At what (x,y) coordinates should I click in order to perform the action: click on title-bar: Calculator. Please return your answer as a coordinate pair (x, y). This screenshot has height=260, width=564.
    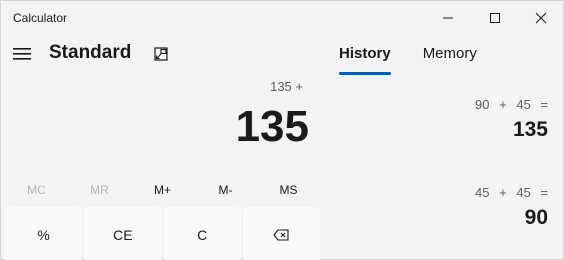
    Looking at the image, I should click on (282, 19).